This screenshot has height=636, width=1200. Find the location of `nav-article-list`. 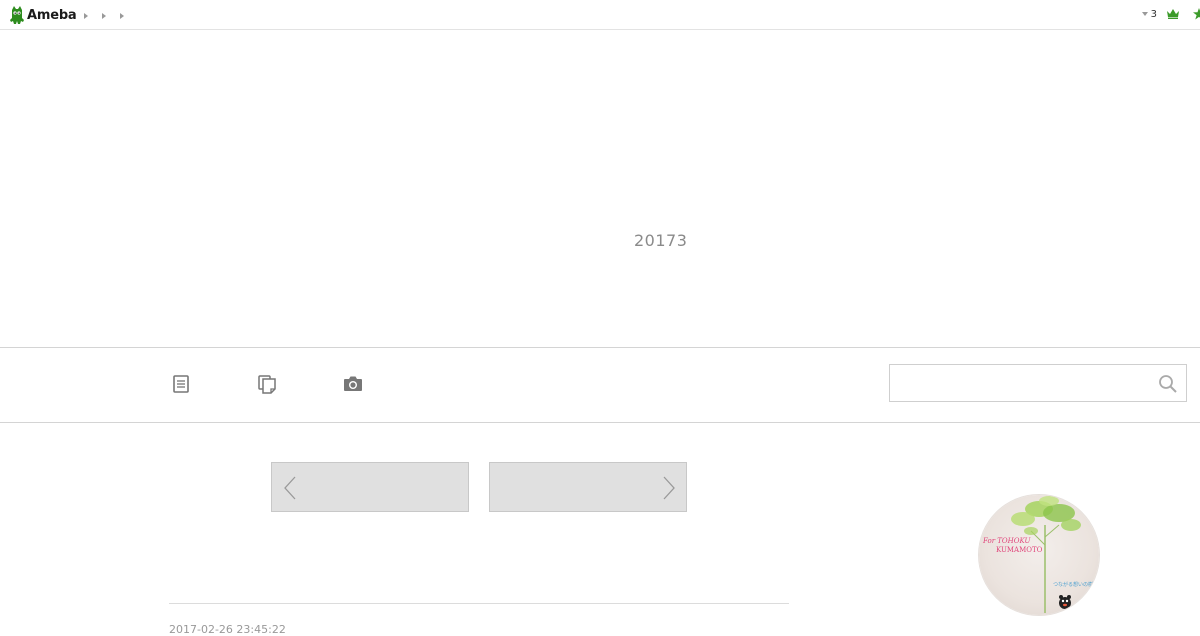

nav-article-list is located at coordinates (181, 384).